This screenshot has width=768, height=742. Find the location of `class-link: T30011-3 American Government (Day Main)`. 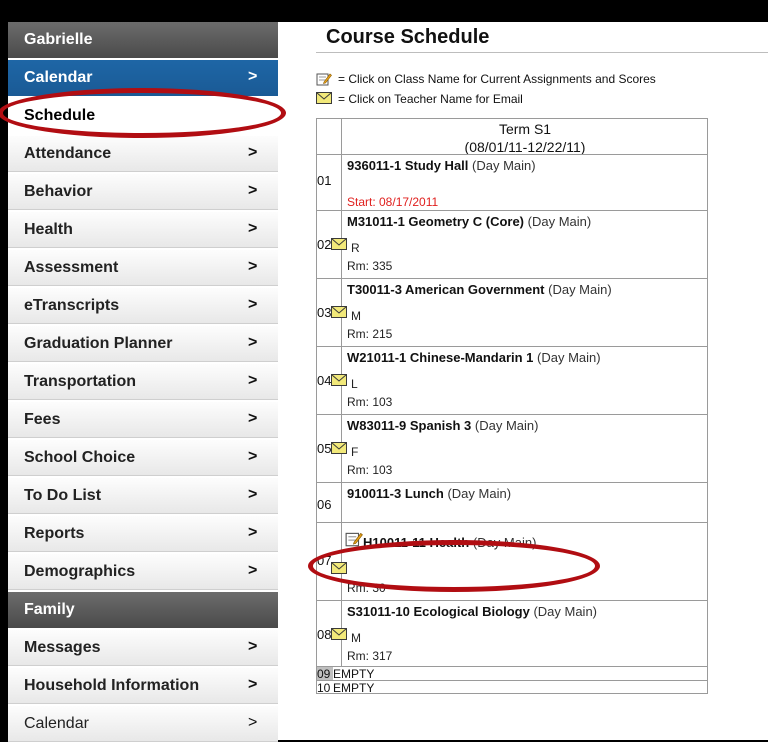

class-link: T30011-3 American Government (Day Main) is located at coordinates (479, 289).